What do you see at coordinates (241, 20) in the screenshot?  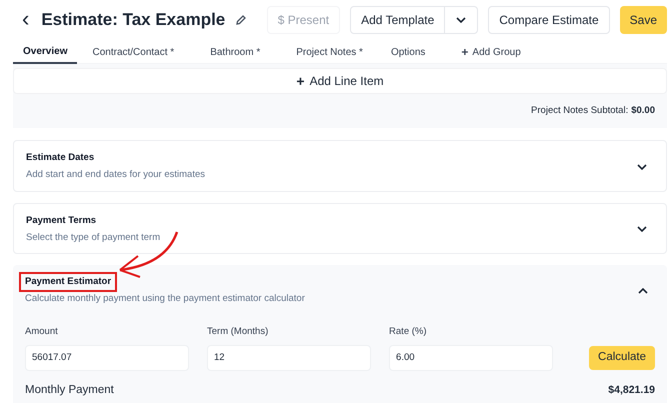 I see `edit-icon` at bounding box center [241, 20].